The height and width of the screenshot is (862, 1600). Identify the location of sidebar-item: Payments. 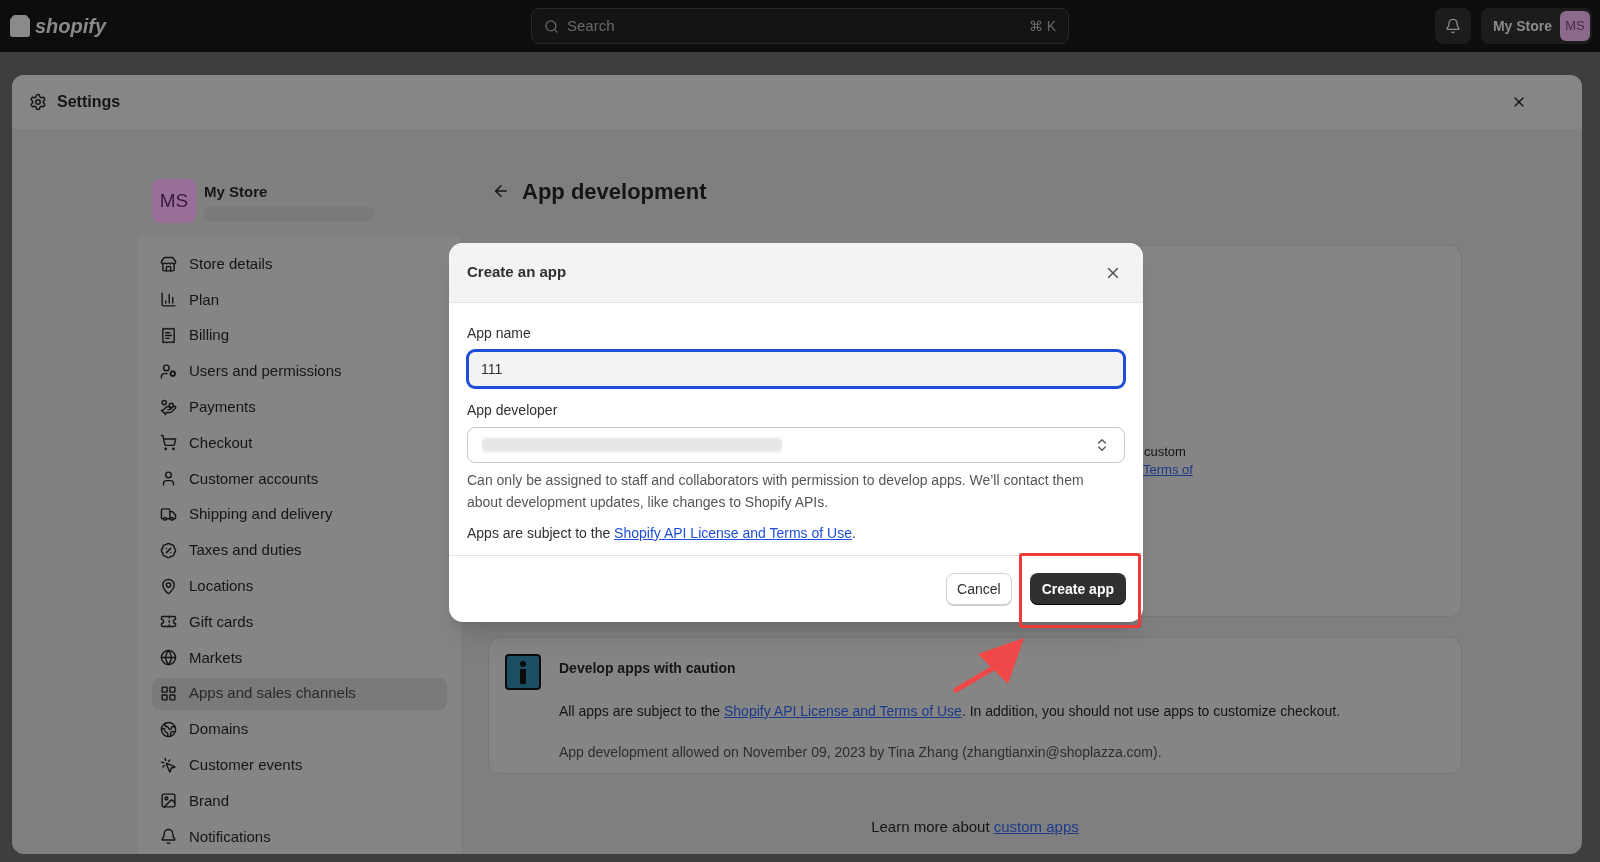
(299, 407).